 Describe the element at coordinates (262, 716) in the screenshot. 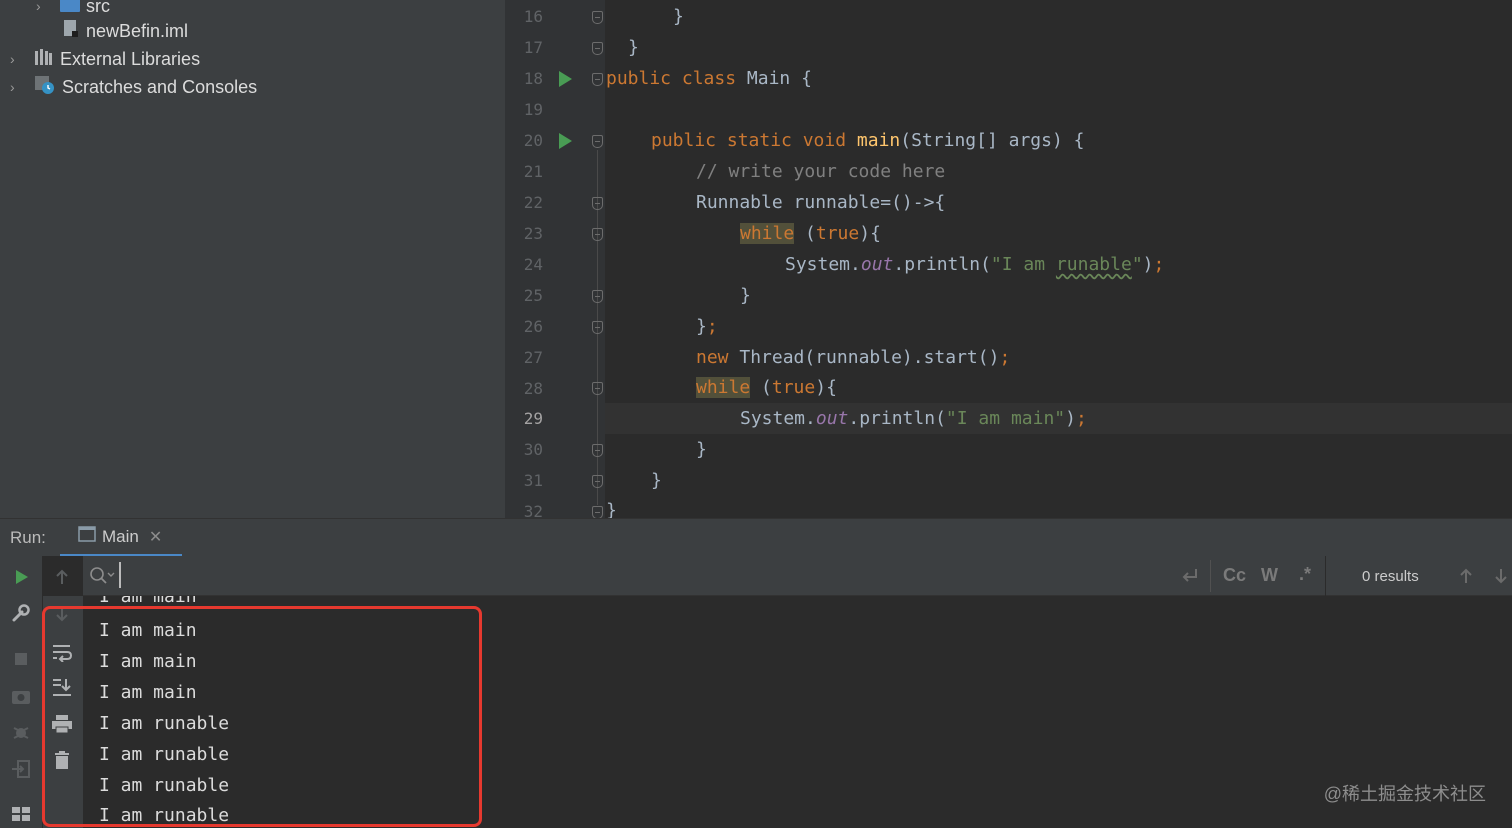

I see `annotation-highlight-box` at that location.